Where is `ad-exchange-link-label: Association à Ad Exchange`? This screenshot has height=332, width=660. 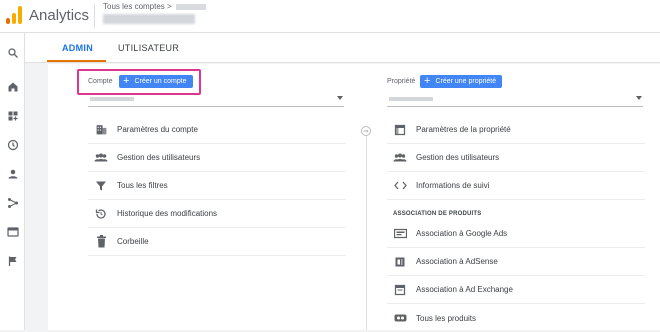 ad-exchange-link-label: Association à Ad Exchange is located at coordinates (464, 289).